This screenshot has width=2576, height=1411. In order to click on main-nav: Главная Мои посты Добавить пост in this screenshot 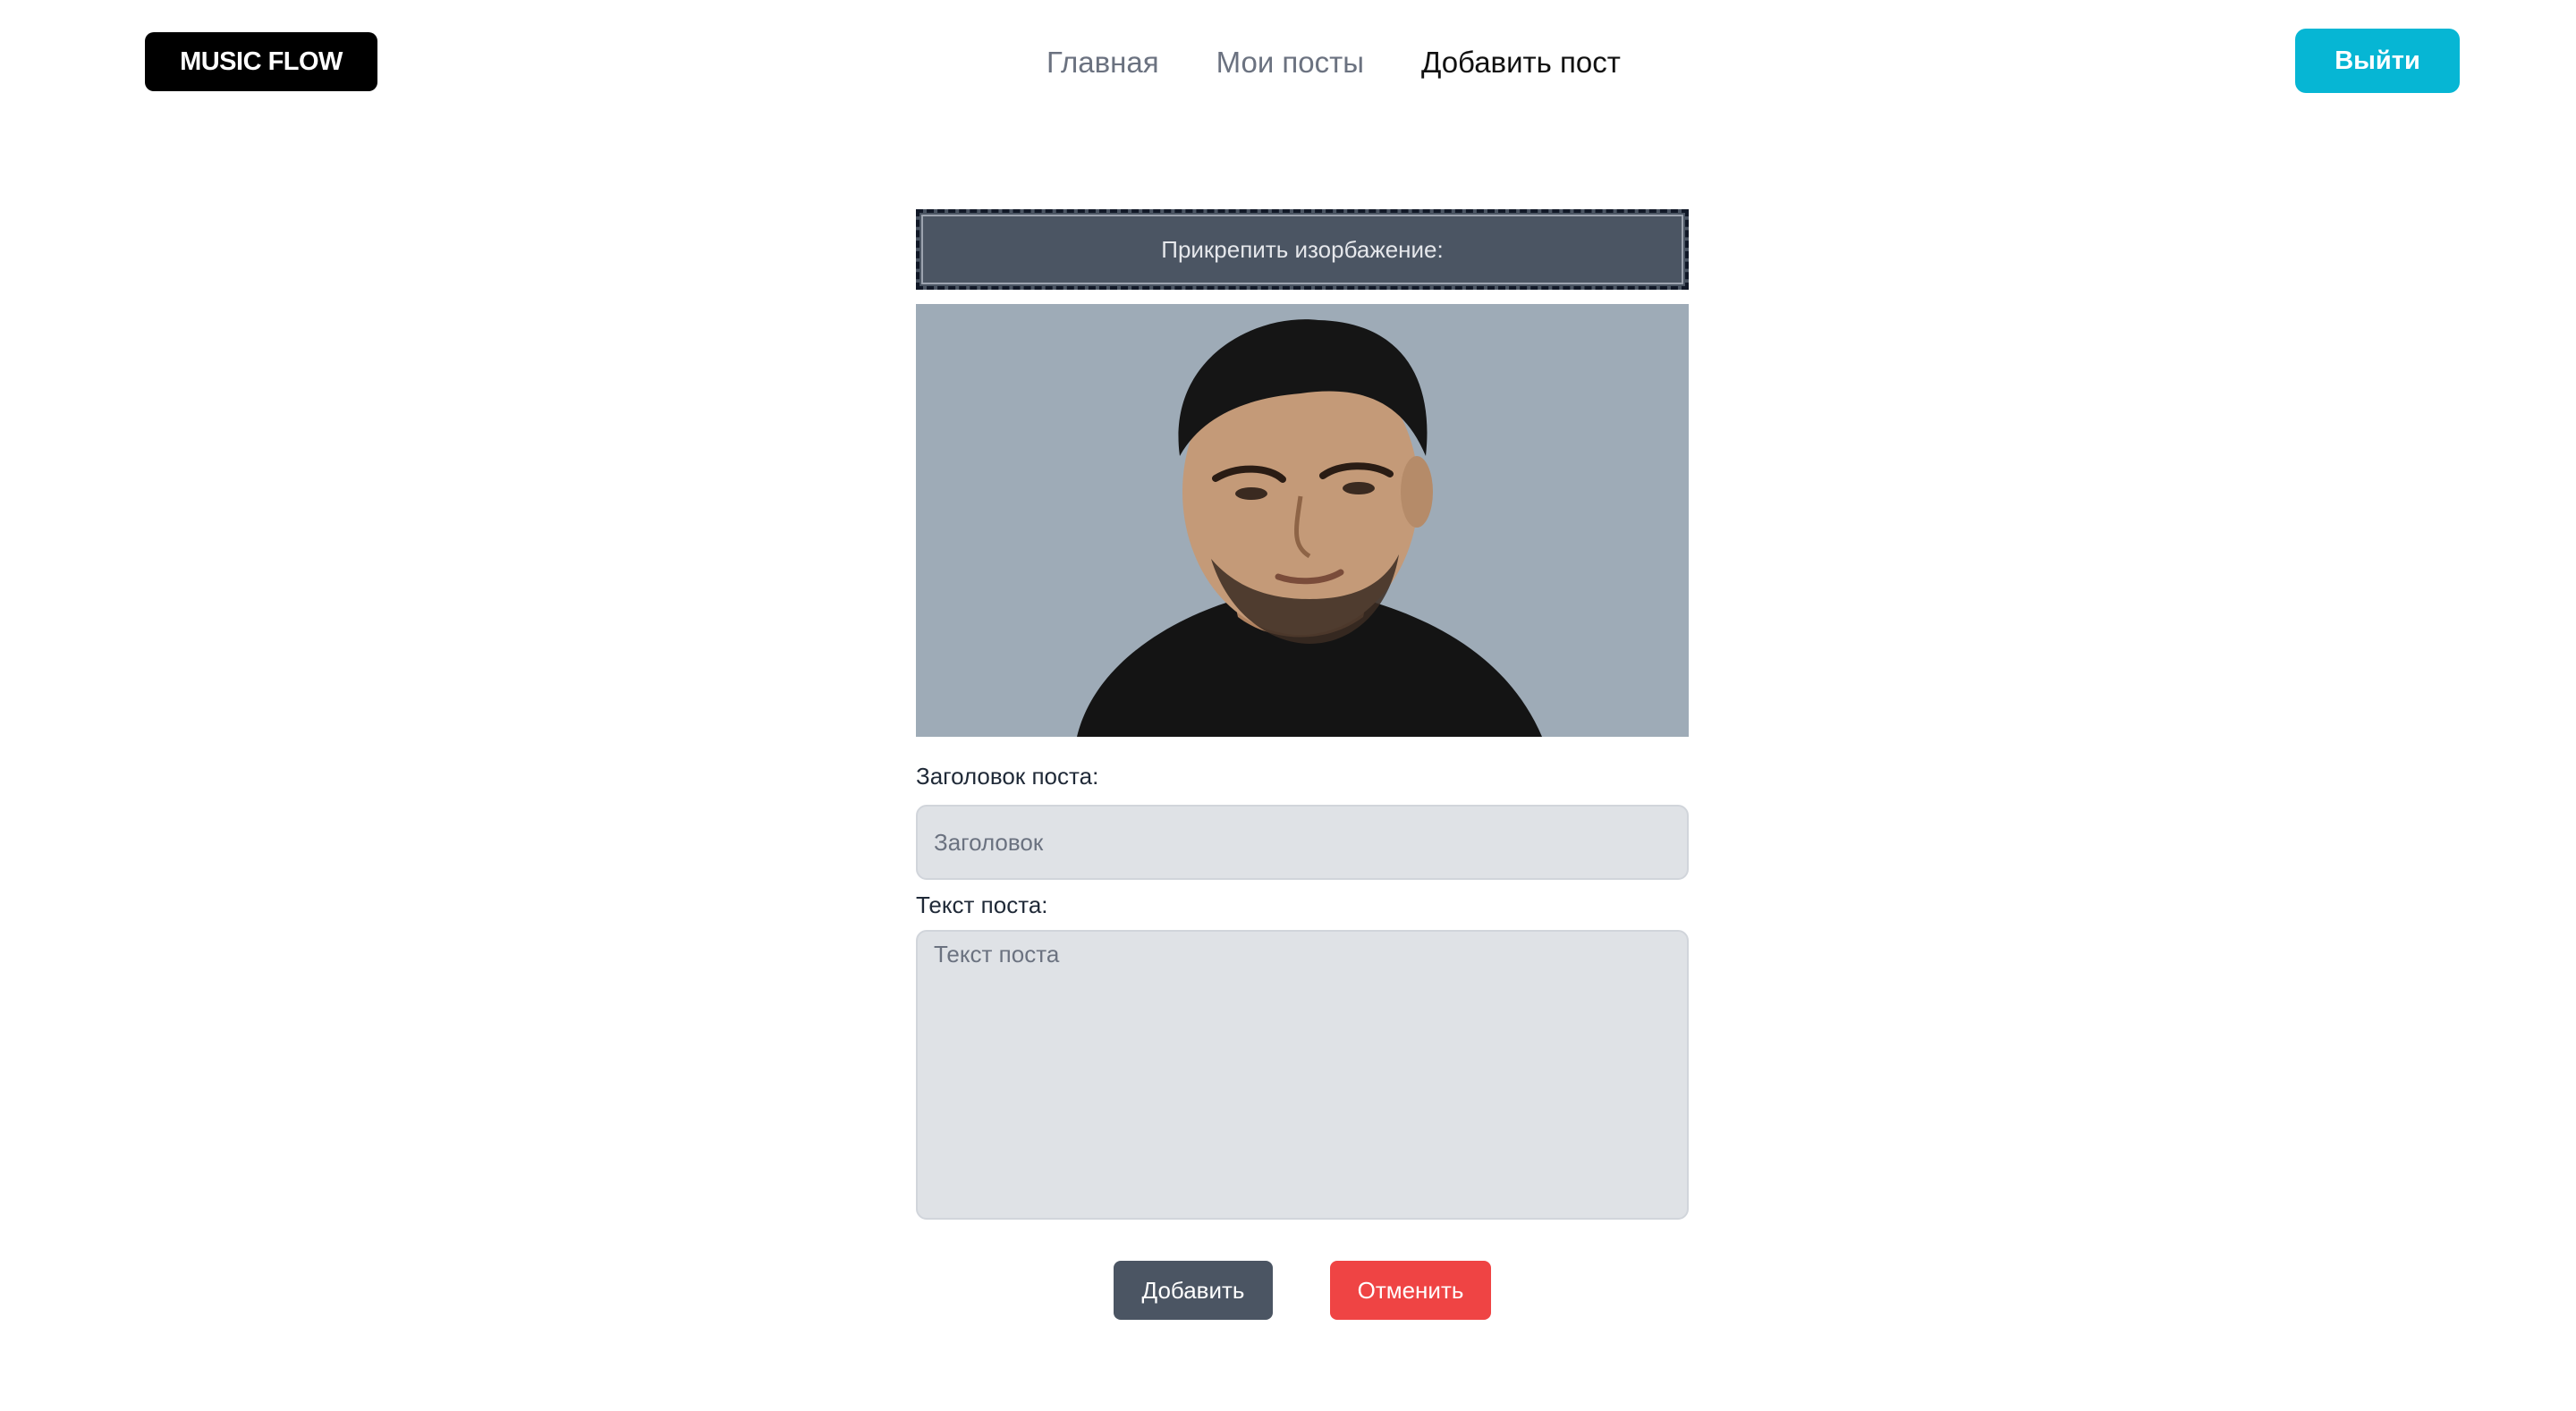, I will do `click(1333, 63)`.